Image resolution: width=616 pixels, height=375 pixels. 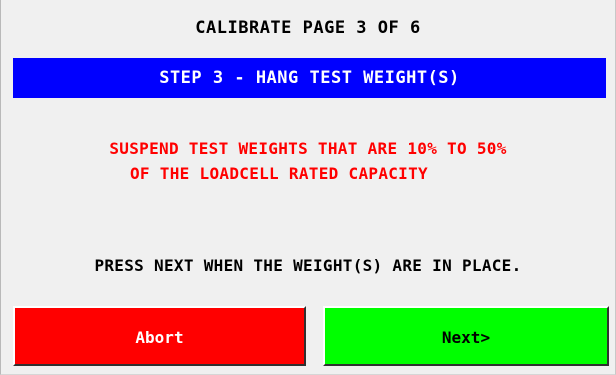 I want to click on instruction-line-2: OF THE LOADCELL RATED CAPACITY, so click(x=279, y=173).